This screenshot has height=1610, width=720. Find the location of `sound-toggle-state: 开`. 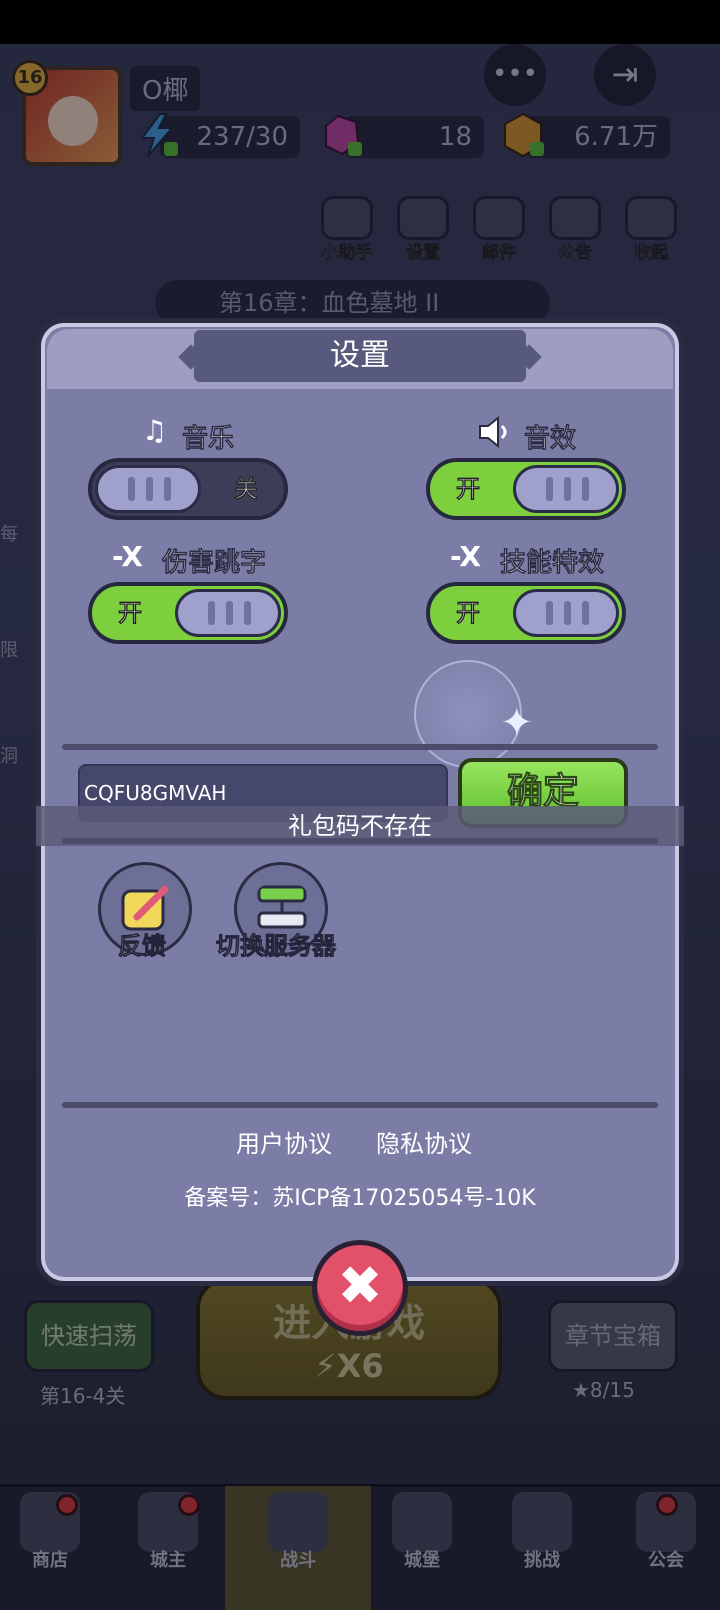

sound-toggle-state: 开 is located at coordinates (468, 489).